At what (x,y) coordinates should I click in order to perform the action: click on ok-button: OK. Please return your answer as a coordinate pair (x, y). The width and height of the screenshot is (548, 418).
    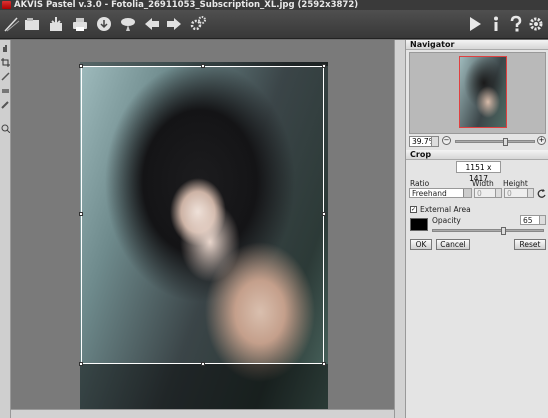
    Looking at the image, I should click on (421, 244).